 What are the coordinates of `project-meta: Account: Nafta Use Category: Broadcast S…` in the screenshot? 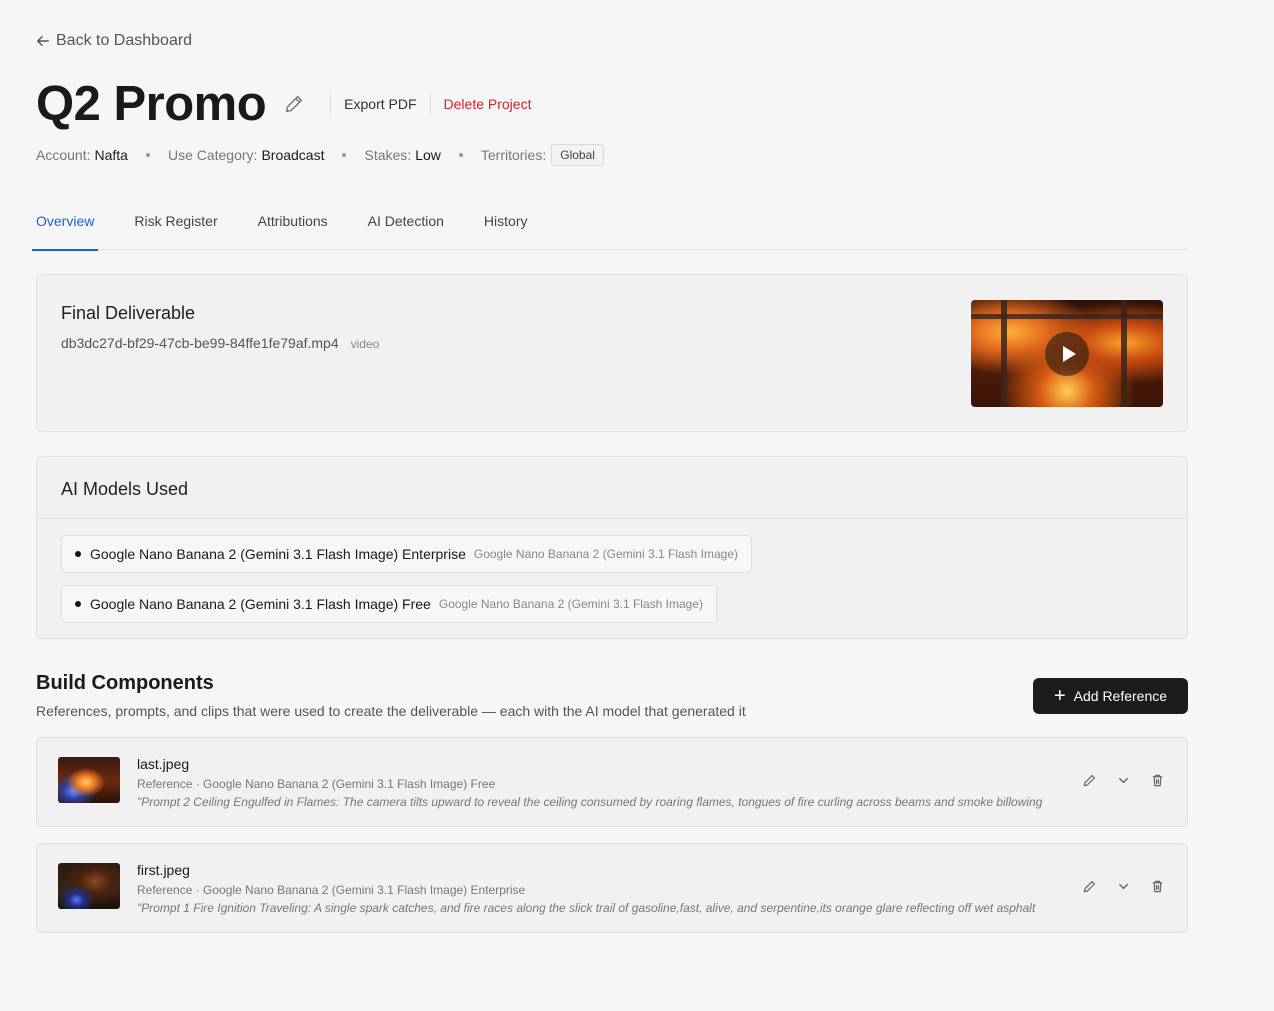 It's located at (320, 155).